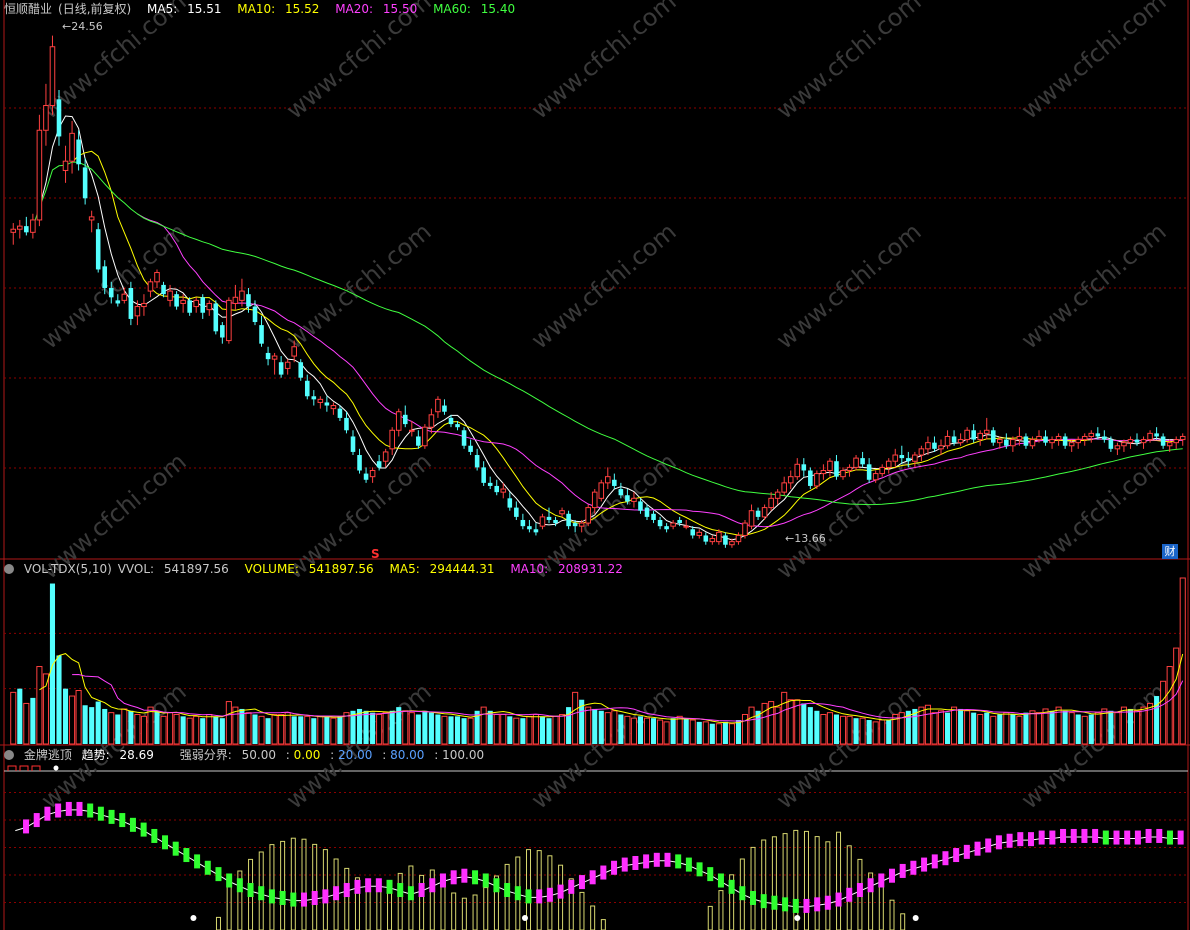 Image resolution: width=1190 pixels, height=930 pixels. Describe the element at coordinates (598, 858) in the screenshot. I see `trend-line` at that location.